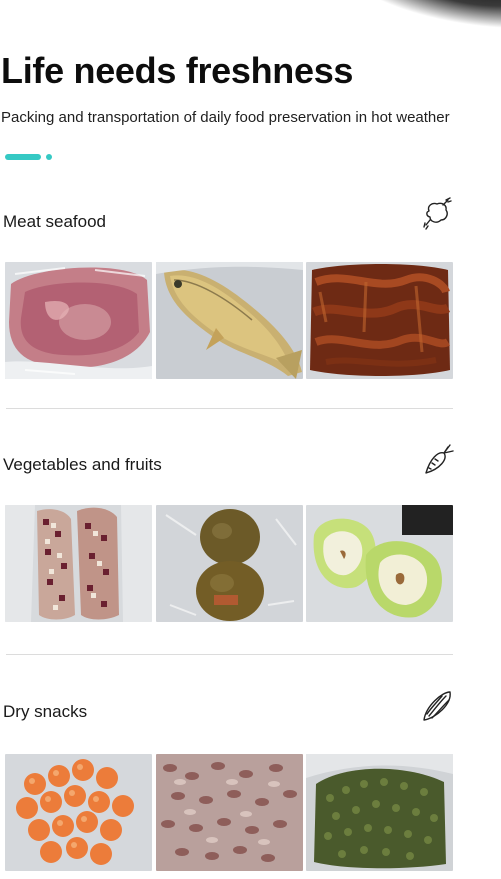 This screenshot has width=501, height=879. I want to click on vacuum-packed-green-beans-image, so click(379, 812).